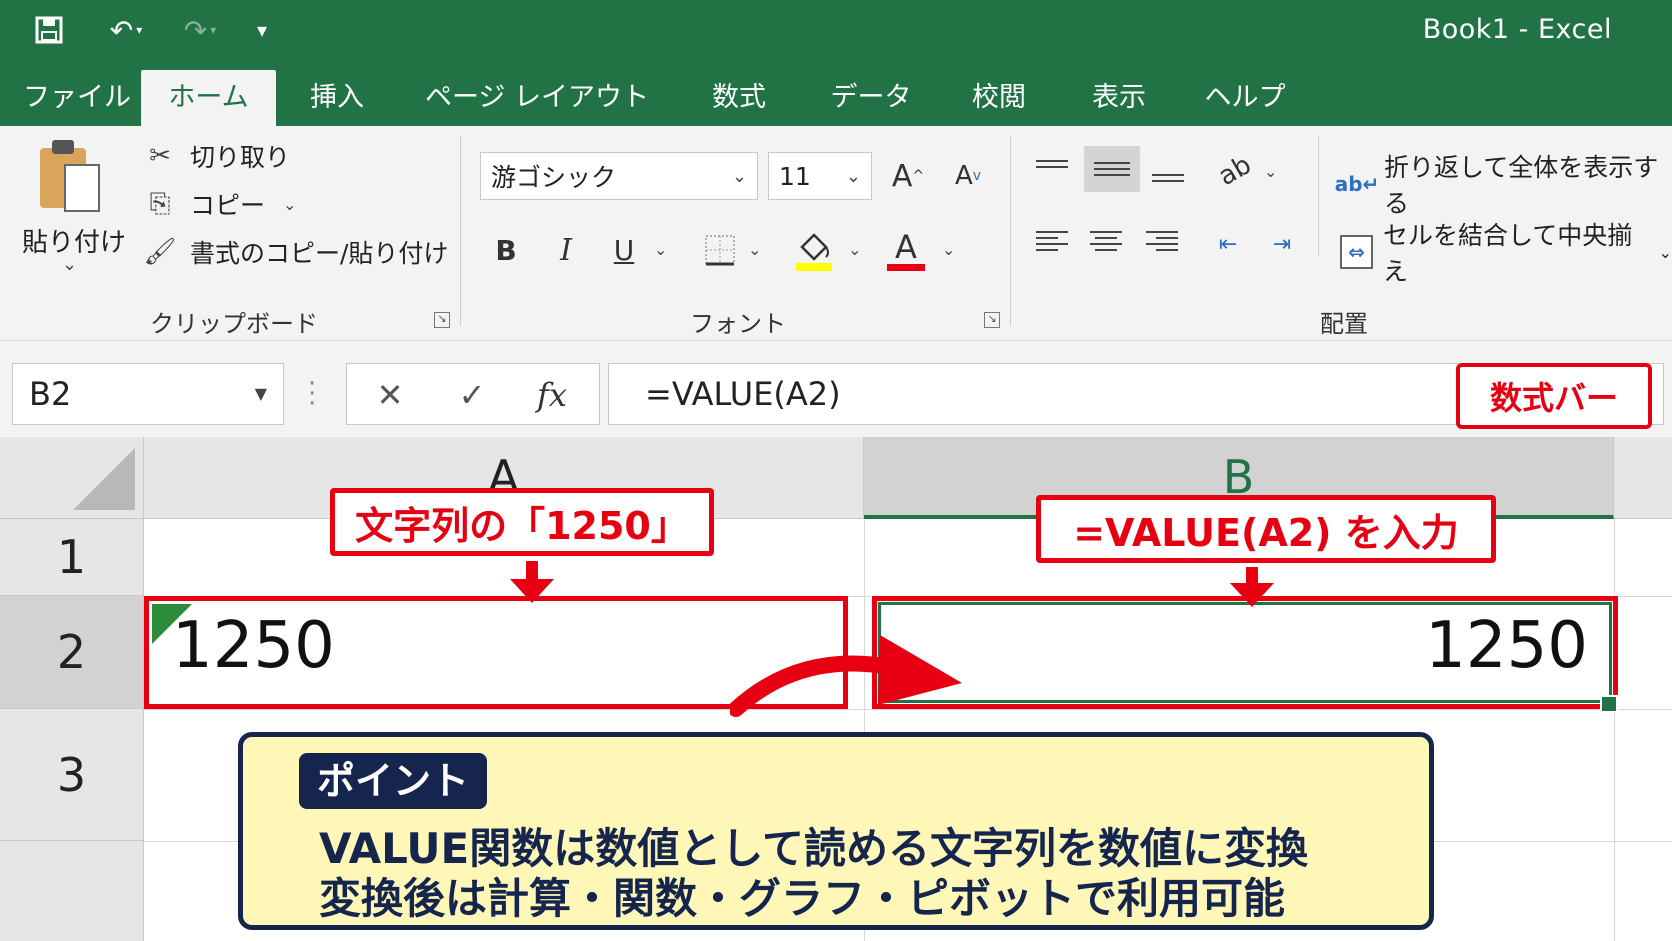 Image resolution: width=1672 pixels, height=941 pixels. Describe the element at coordinates (72, 775) in the screenshot. I see `row-header-3: 3` at that location.